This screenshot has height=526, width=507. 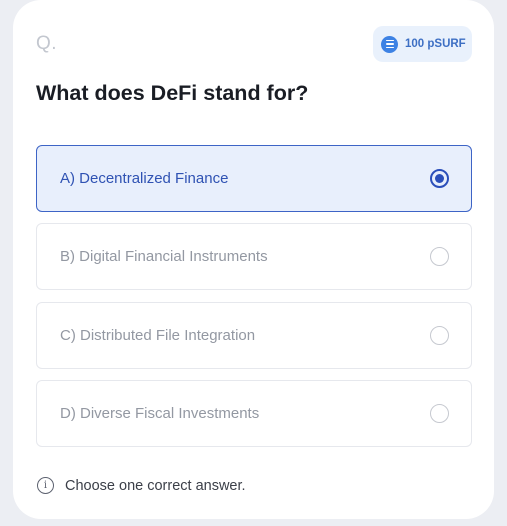 What do you see at coordinates (254, 178) in the screenshot?
I see `option-a: A) Decentralized Finance` at bounding box center [254, 178].